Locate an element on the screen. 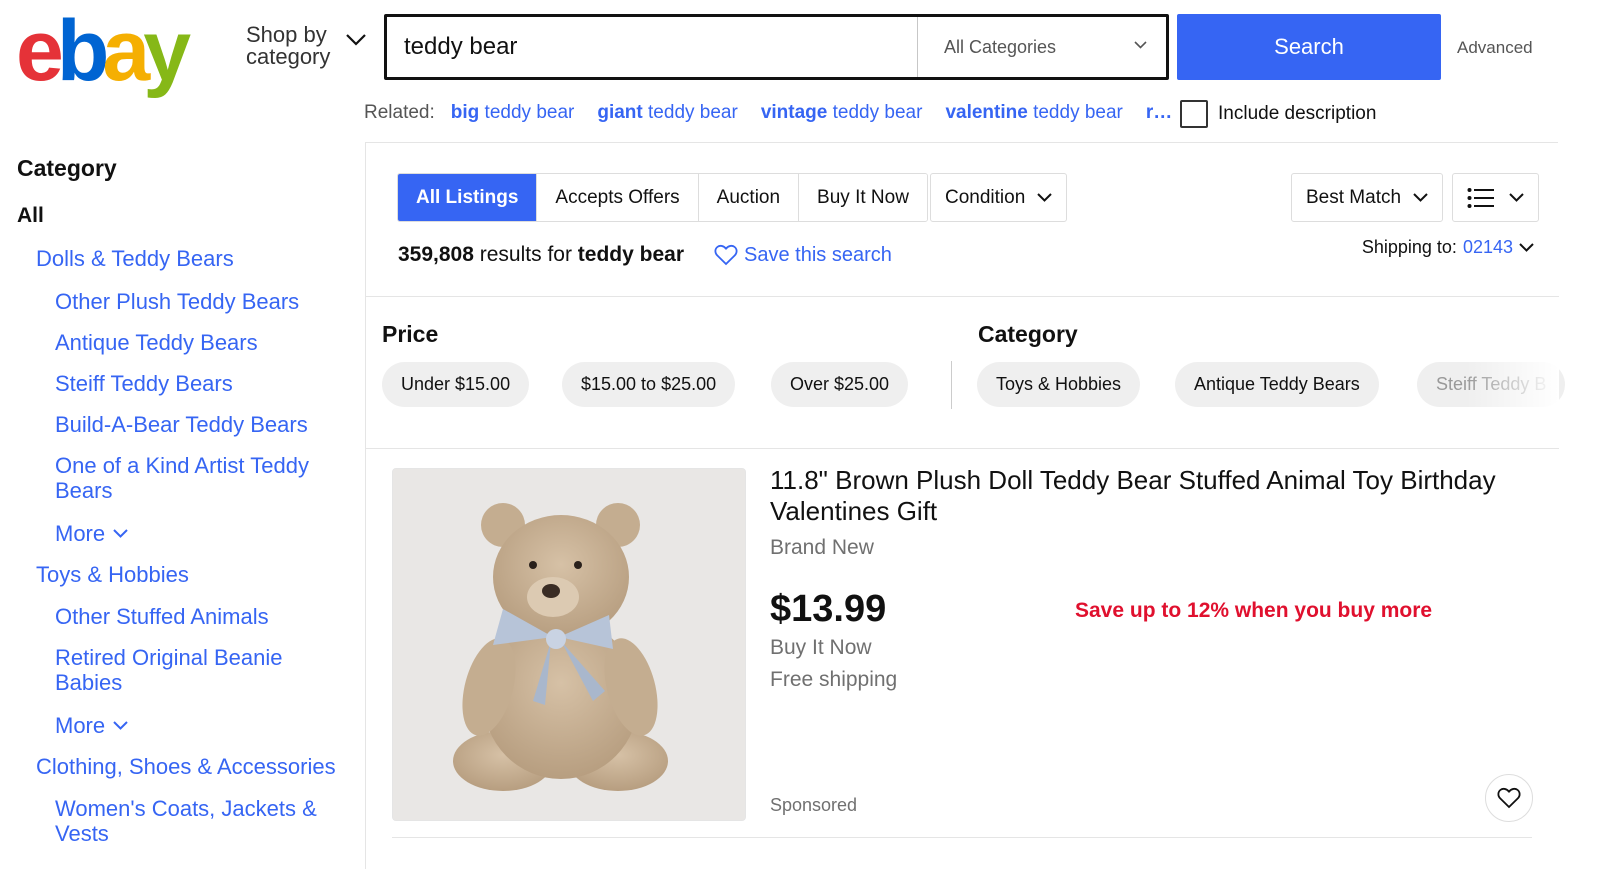 The image size is (1600, 869). sort-label: Best Match is located at coordinates (1354, 197).